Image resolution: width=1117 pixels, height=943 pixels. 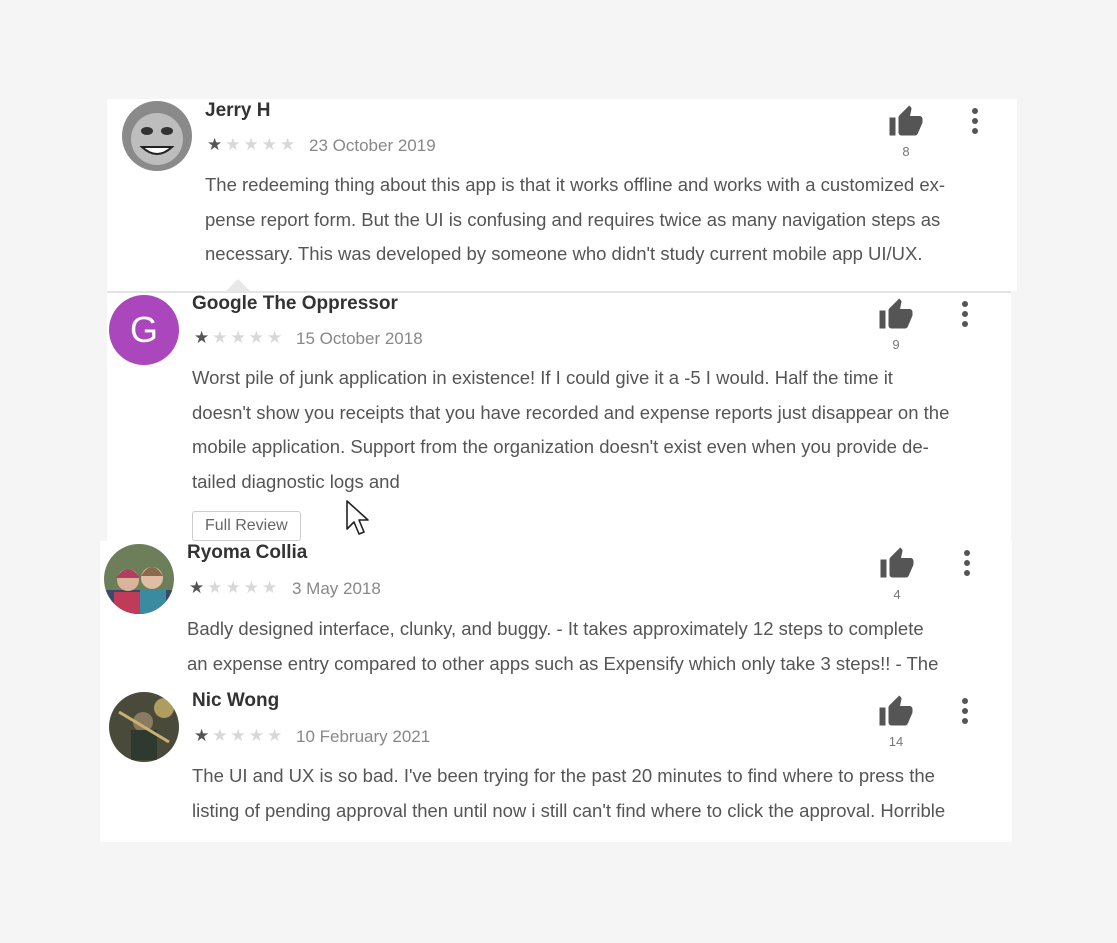 I want to click on review-date: 10 February 2021, so click(x=363, y=736).